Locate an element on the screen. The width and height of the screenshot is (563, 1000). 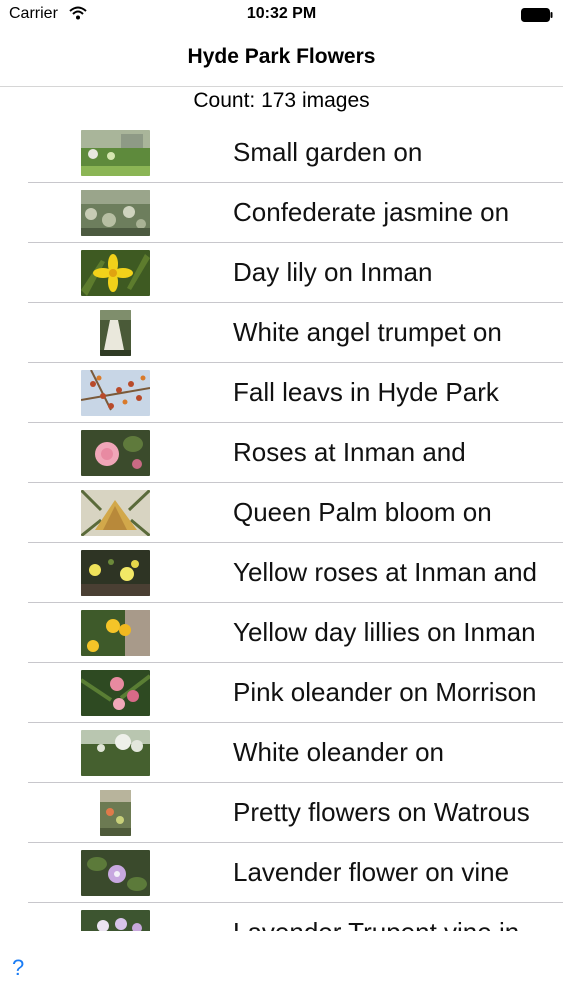
list-item-label: Queen Palm bloom on is located at coordinates (362, 512).